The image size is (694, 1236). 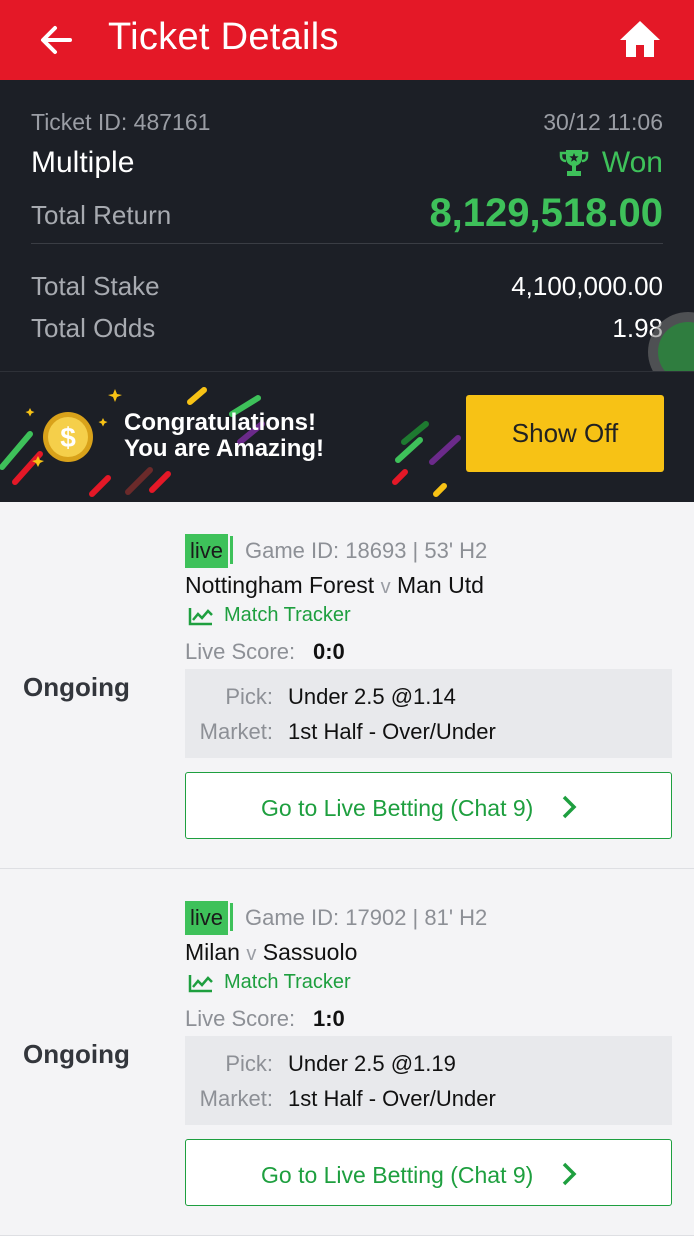 I want to click on status-badge: Won, so click(x=610, y=163).